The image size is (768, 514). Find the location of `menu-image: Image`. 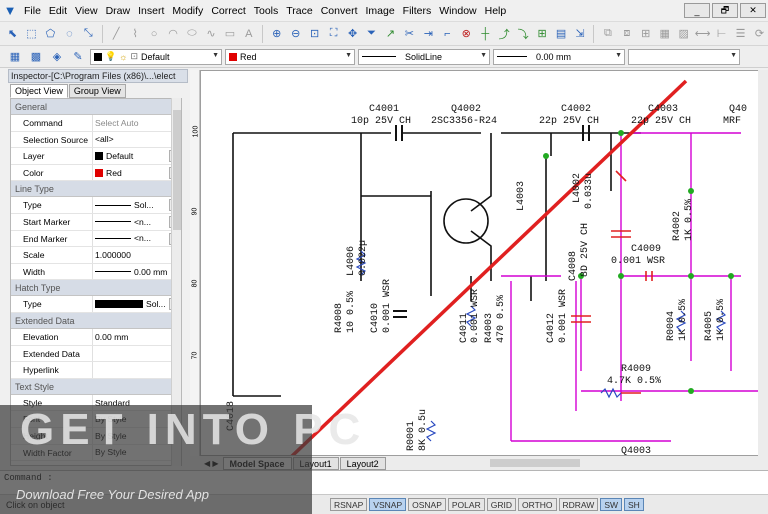

menu-image: Image is located at coordinates (379, 11).